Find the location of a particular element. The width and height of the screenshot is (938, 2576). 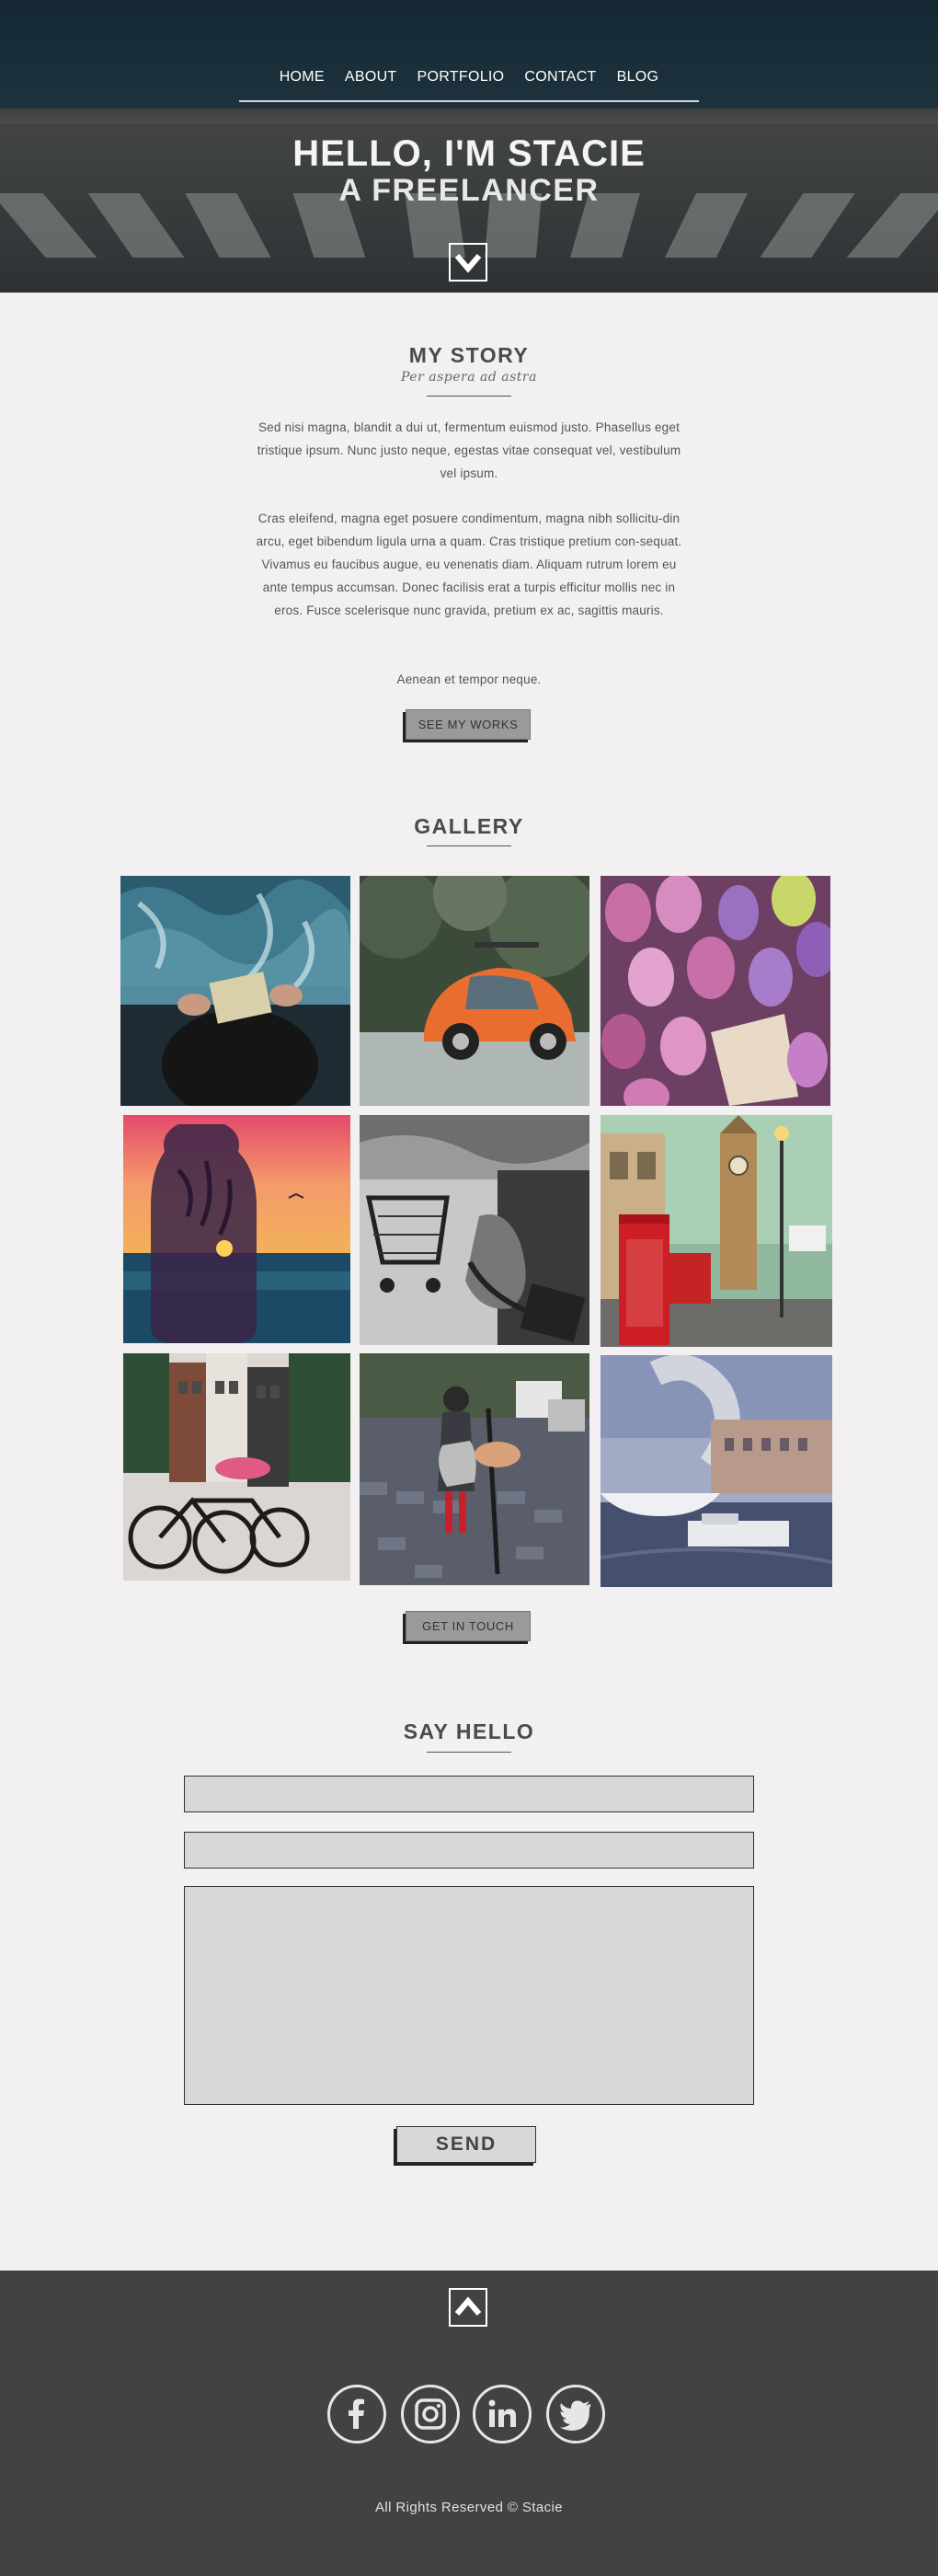

gallery-photo-waves-reader is located at coordinates (235, 991).